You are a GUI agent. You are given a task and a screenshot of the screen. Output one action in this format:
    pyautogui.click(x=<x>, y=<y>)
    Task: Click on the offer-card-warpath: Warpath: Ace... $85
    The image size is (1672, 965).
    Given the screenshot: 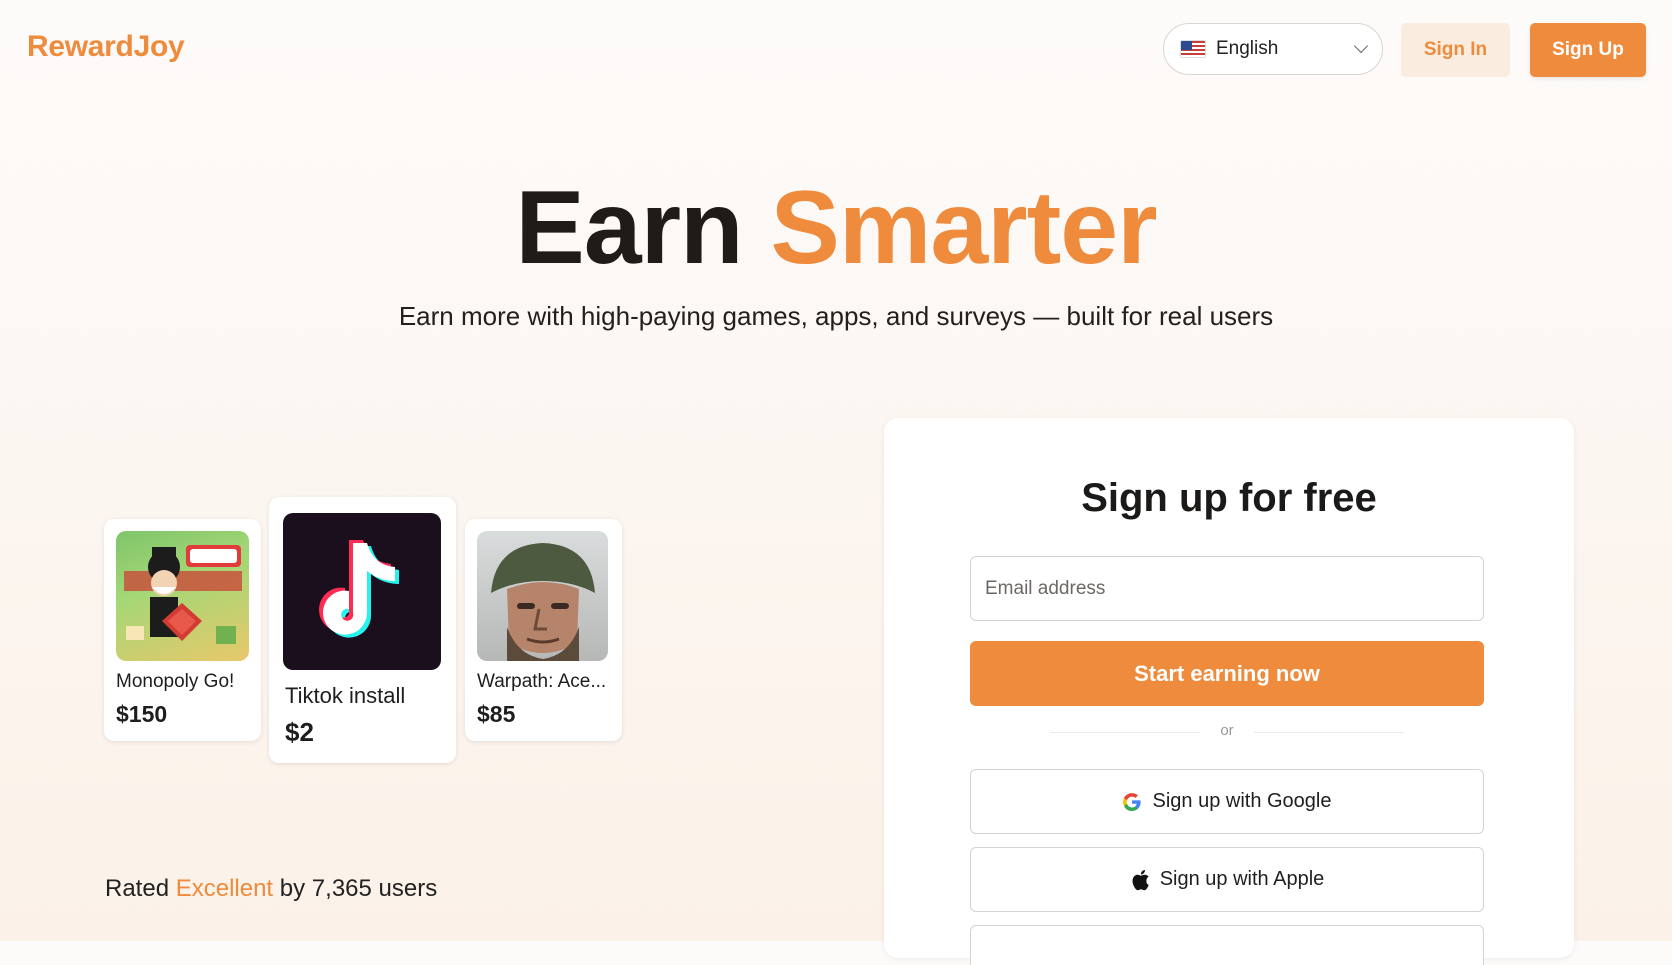 What is the action you would take?
    pyautogui.click(x=543, y=630)
    